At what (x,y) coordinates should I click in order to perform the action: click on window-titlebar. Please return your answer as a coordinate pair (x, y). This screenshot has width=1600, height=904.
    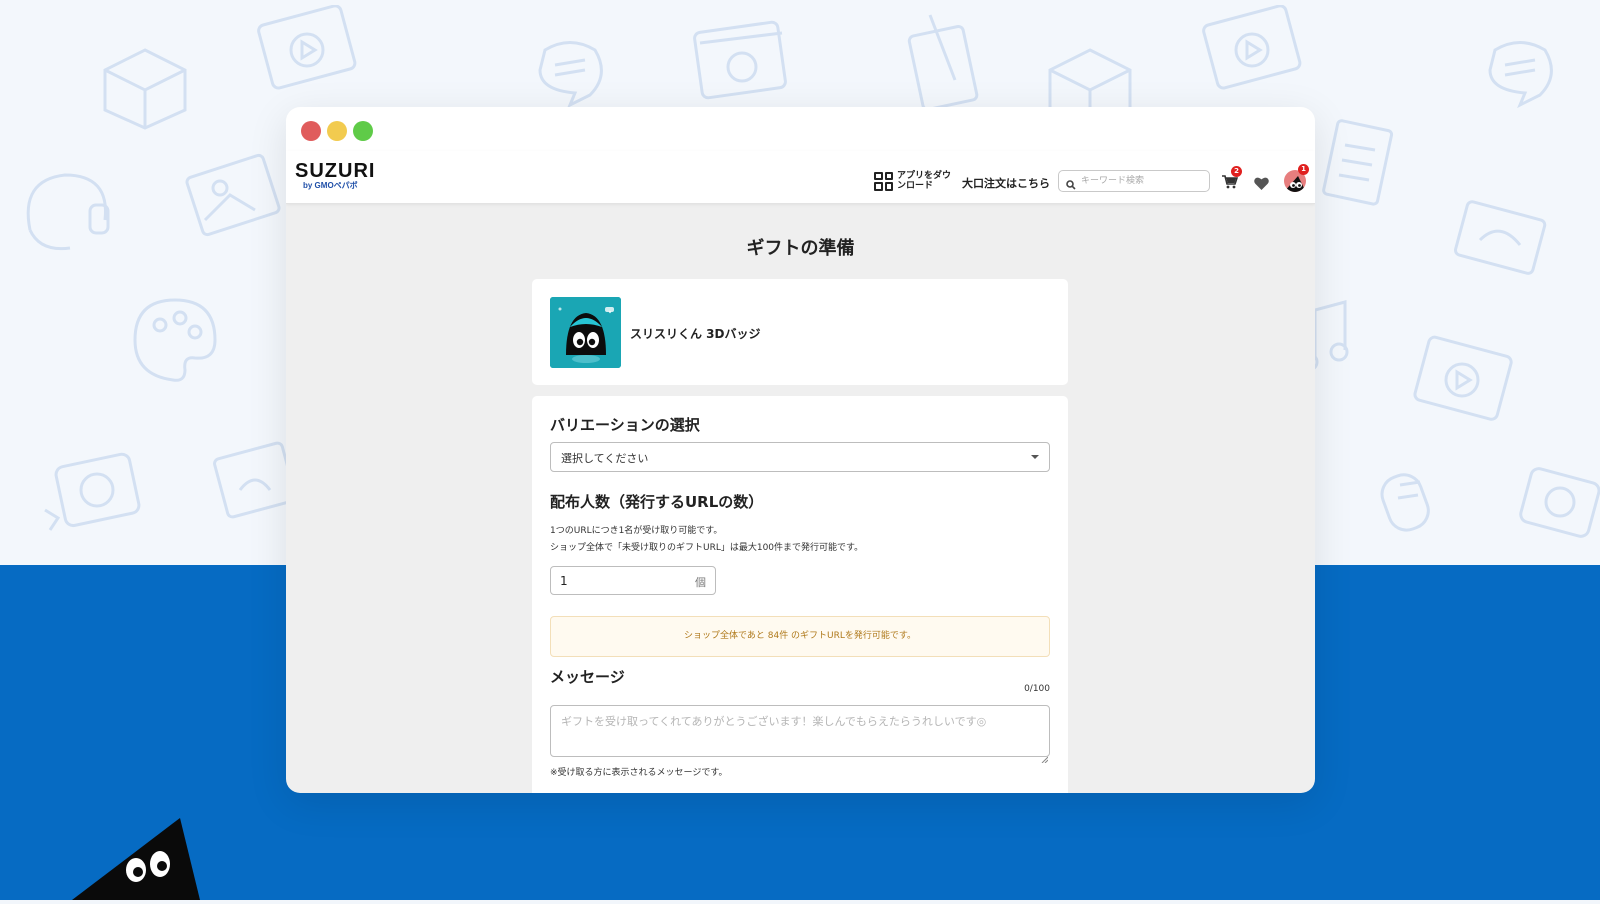
    Looking at the image, I should click on (800, 129).